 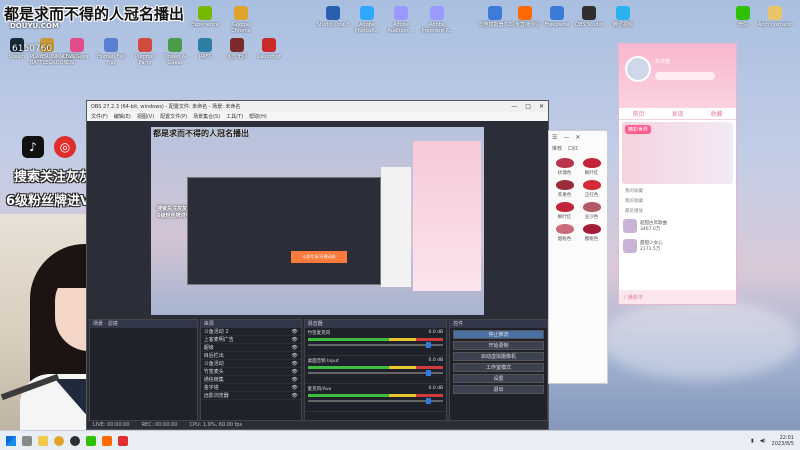 I want to click on lipstick-item: 玫瑰色, so click(x=564, y=167).